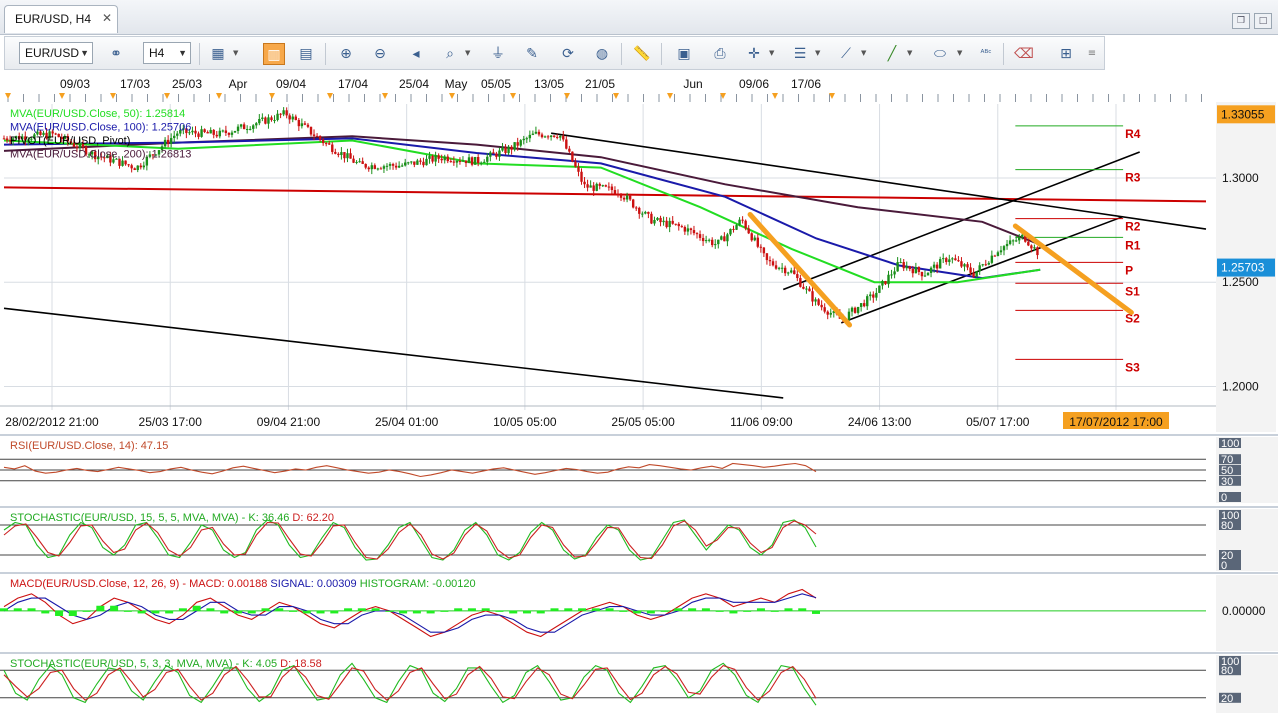 The height and width of the screenshot is (713, 1278). I want to click on indicator-label: MVA(EUR/USD.Close, 50): 1.25814, so click(97, 114).